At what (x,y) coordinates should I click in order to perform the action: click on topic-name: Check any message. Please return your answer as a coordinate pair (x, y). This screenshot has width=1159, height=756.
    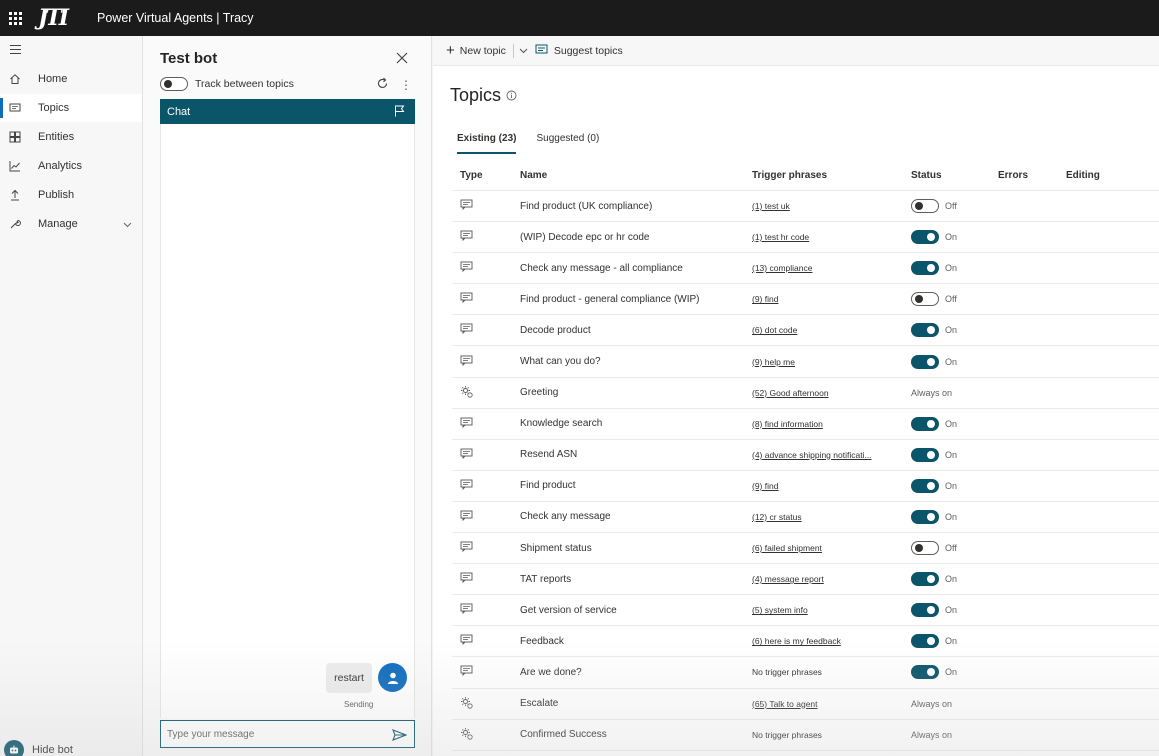
    Looking at the image, I should click on (636, 516).